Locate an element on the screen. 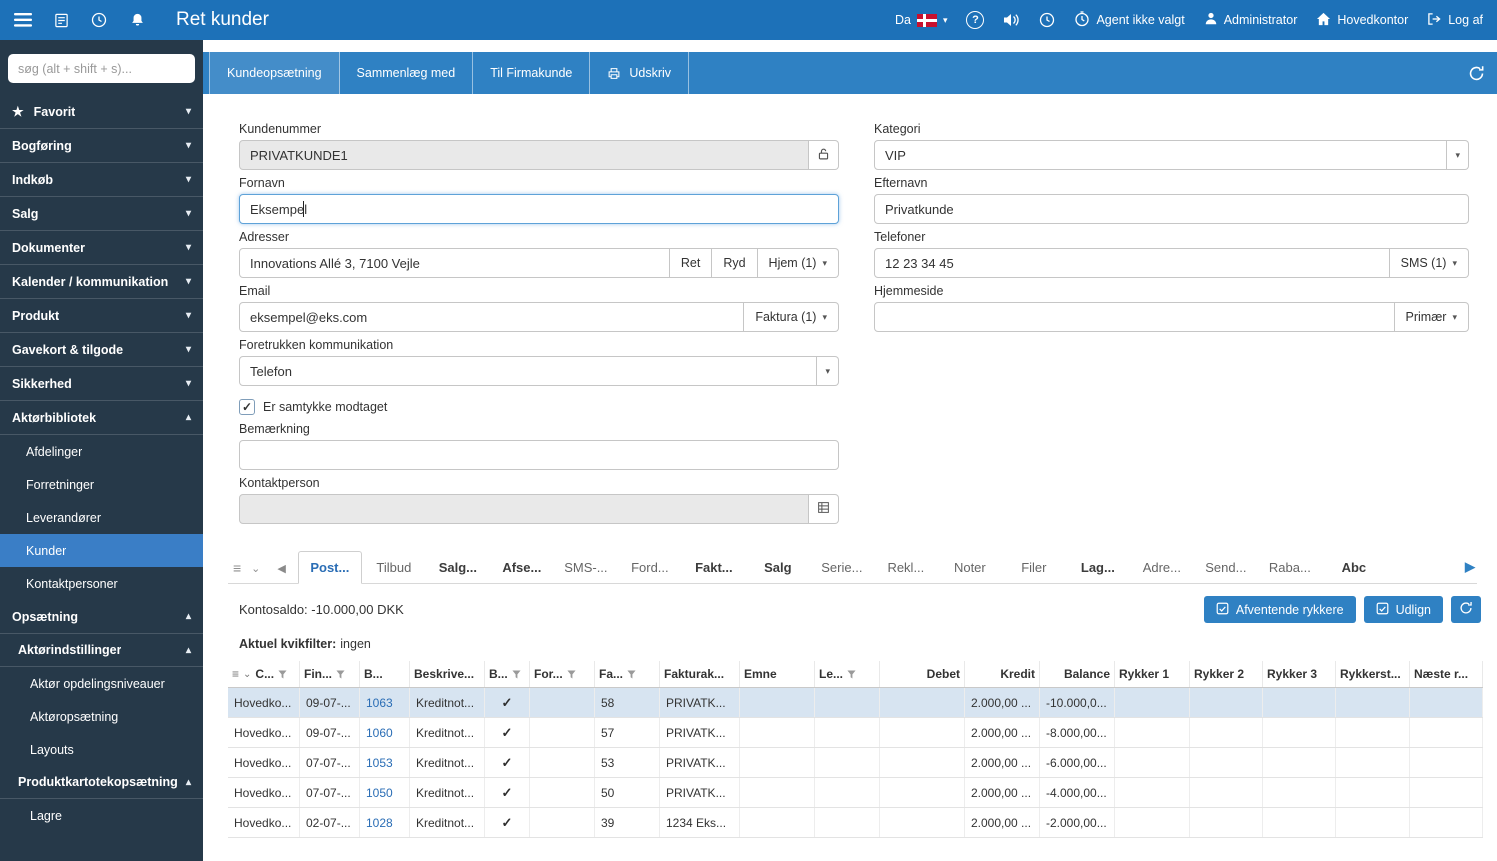 This screenshot has height=861, width=1497. ryd-button: Ryd is located at coordinates (735, 263).